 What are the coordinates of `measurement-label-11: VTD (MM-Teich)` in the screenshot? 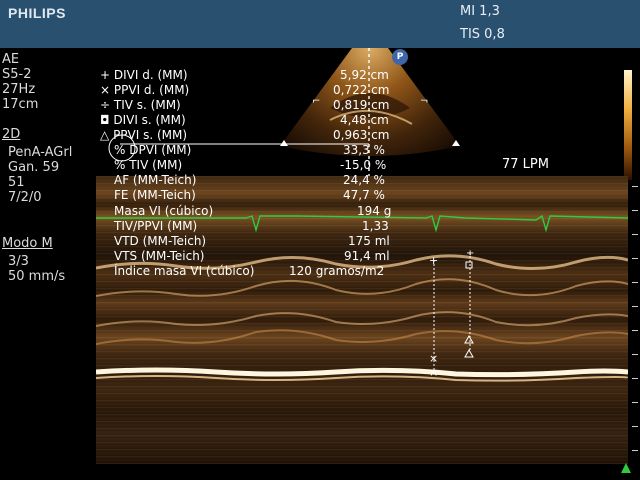 It's located at (160, 241).